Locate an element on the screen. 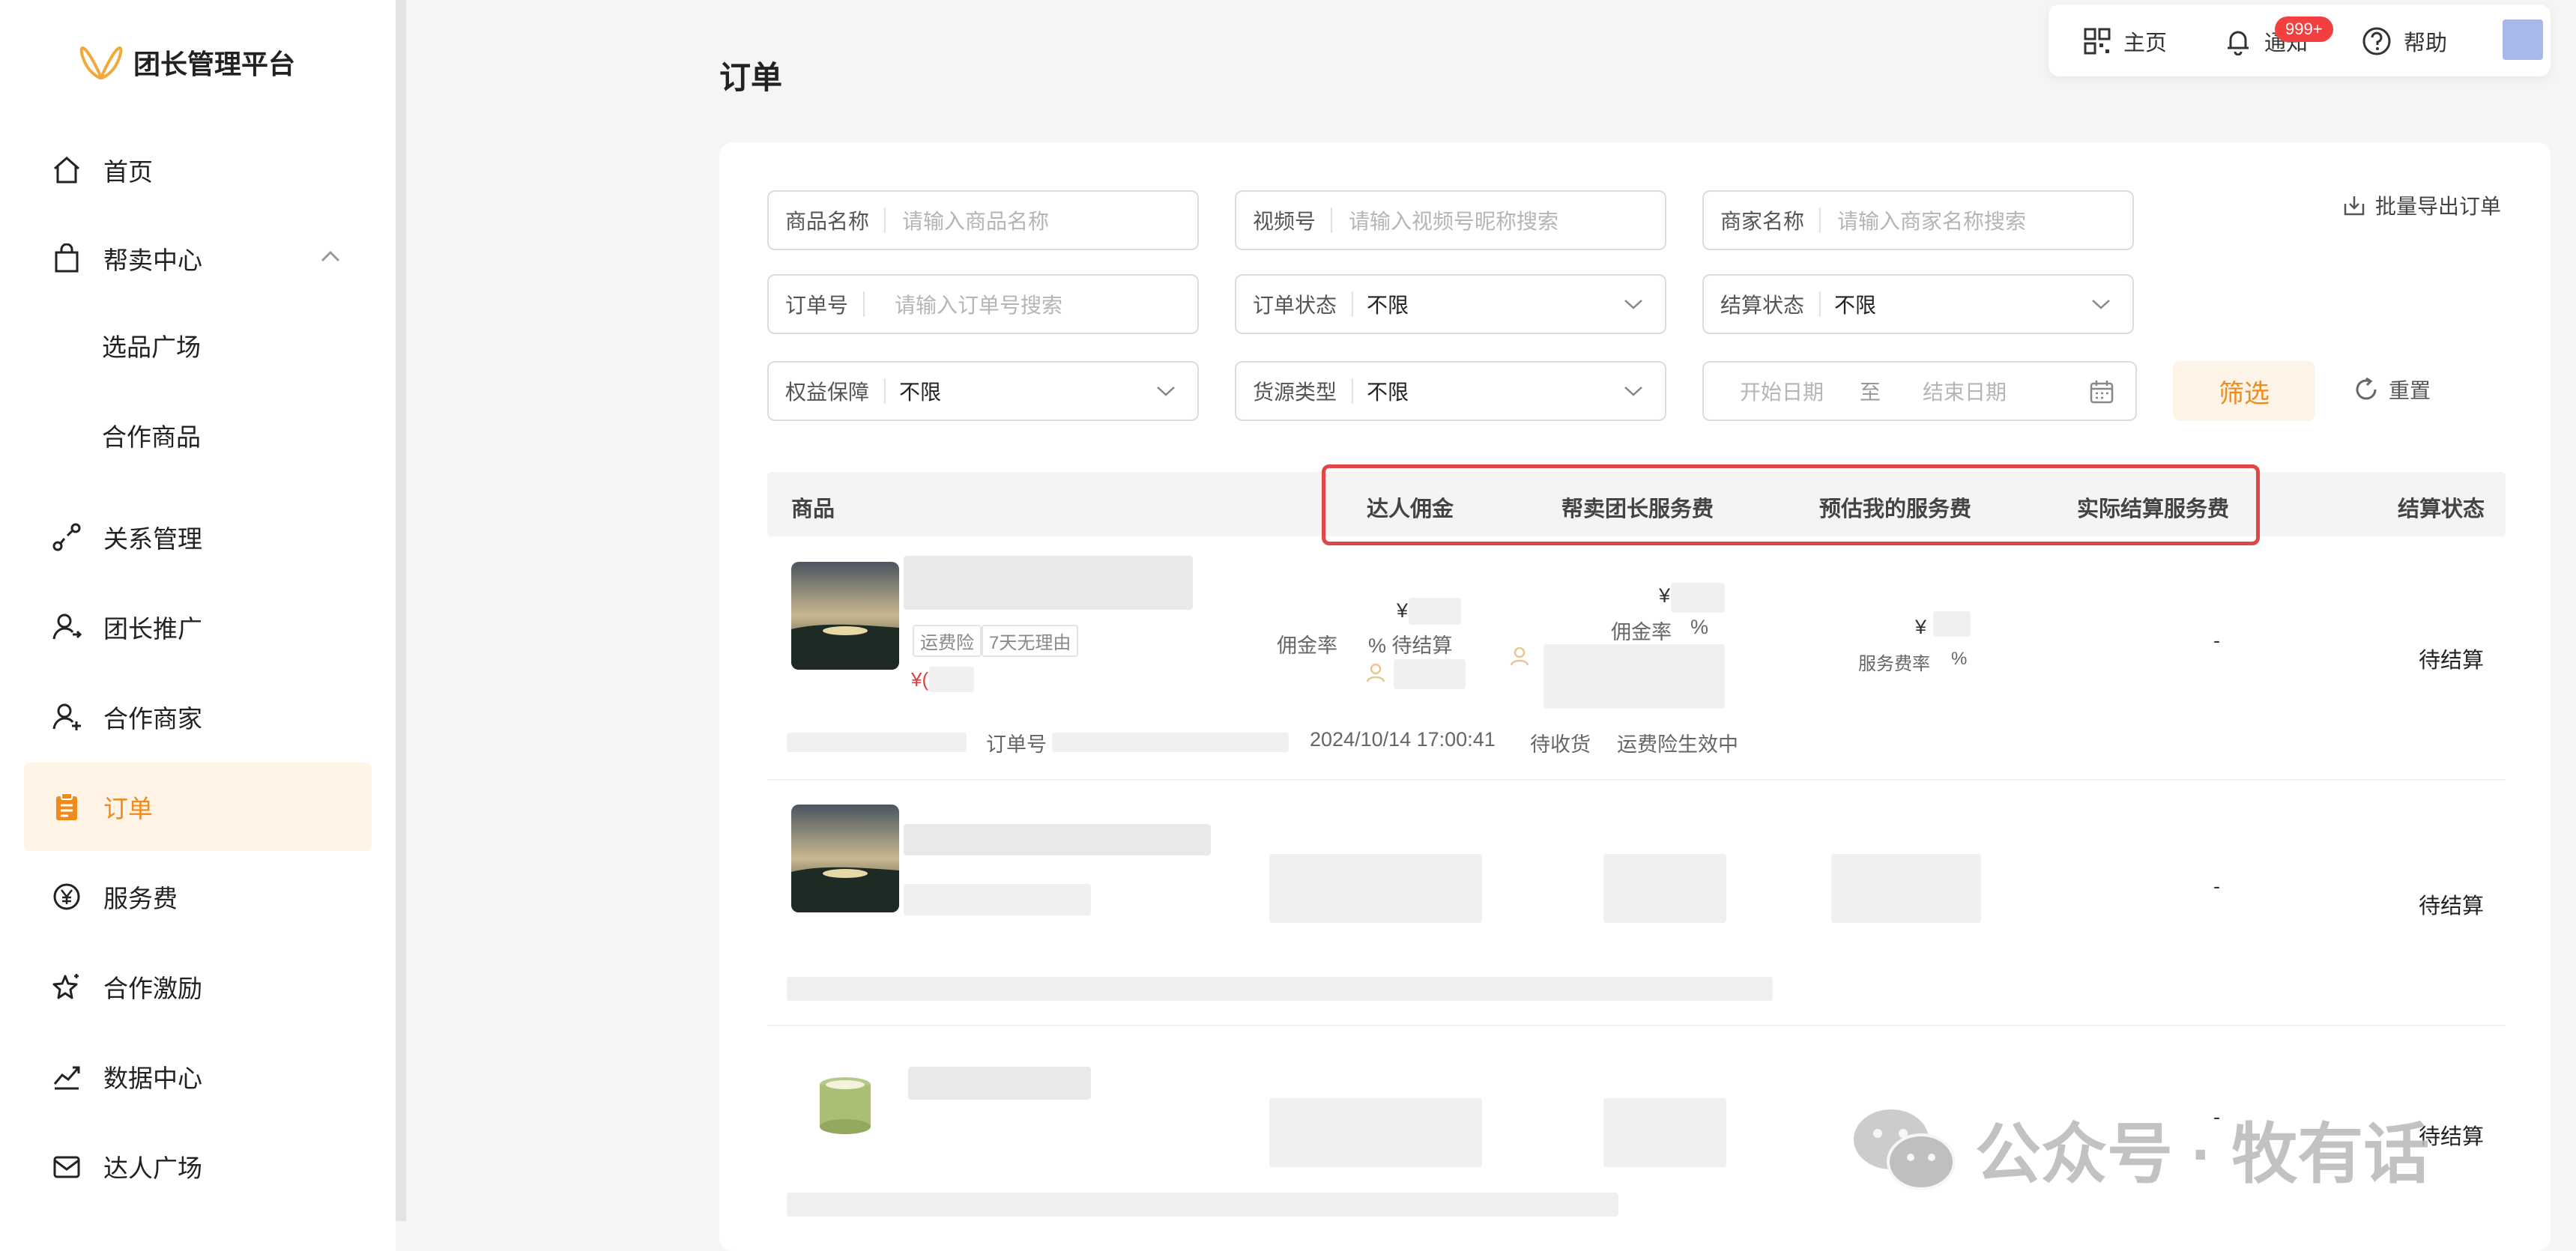 The height and width of the screenshot is (1251, 2576). leader-rate-label: 佣金率 is located at coordinates (1641, 632).